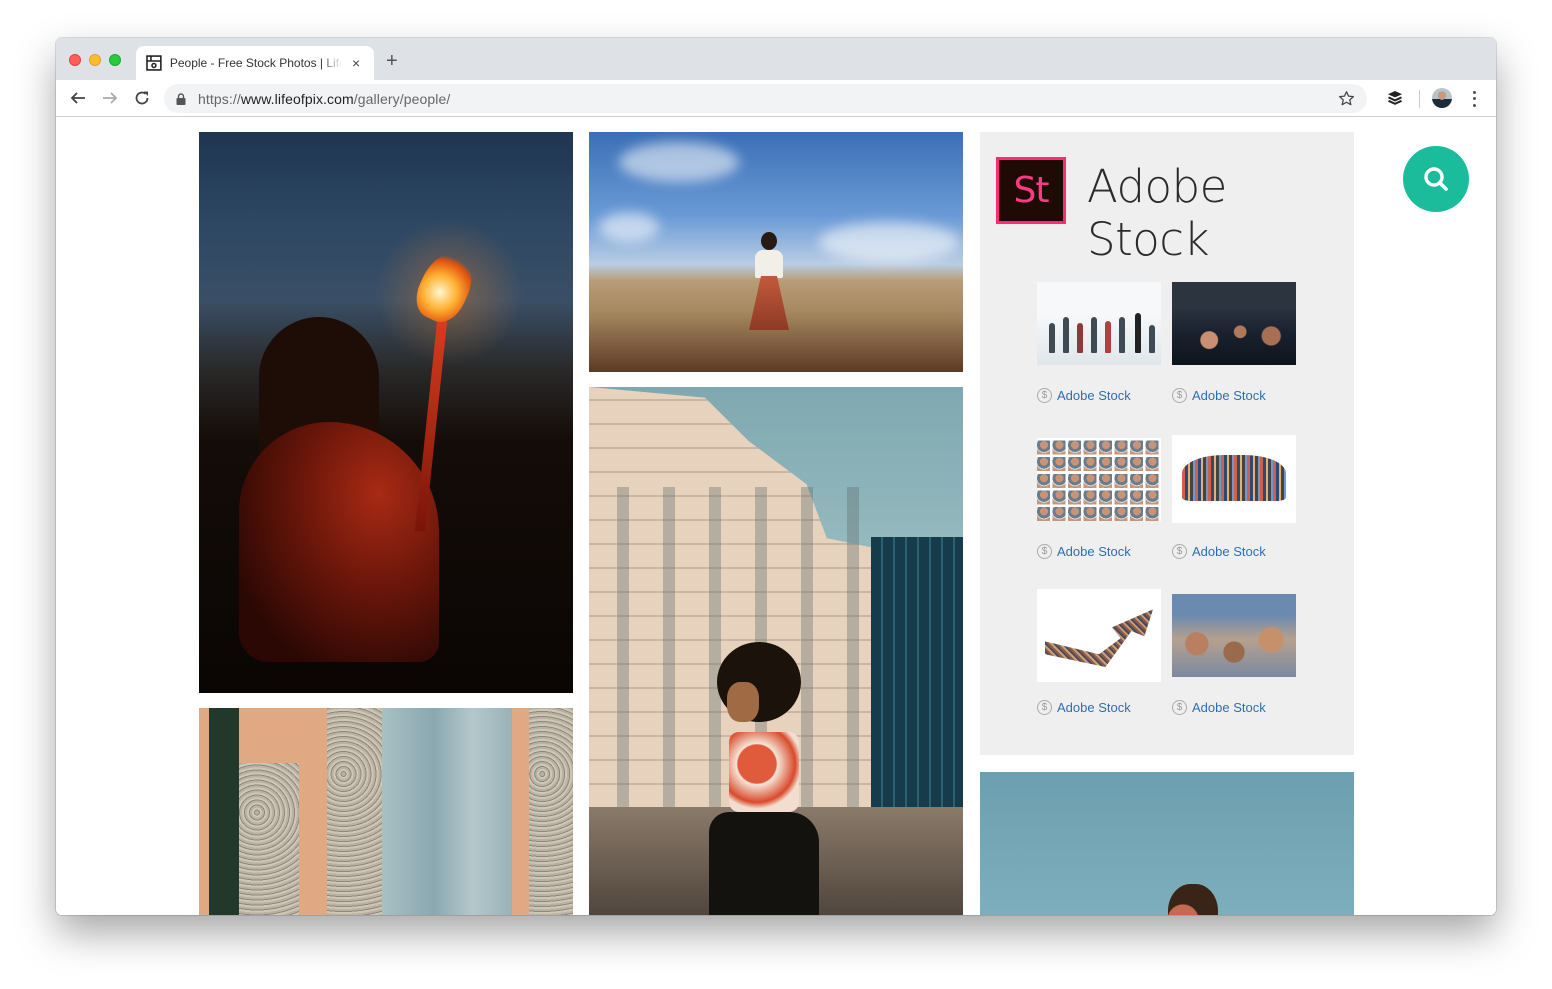 This screenshot has width=1552, height=989. What do you see at coordinates (392, 61) in the screenshot?
I see `new-tab-button: +` at bounding box center [392, 61].